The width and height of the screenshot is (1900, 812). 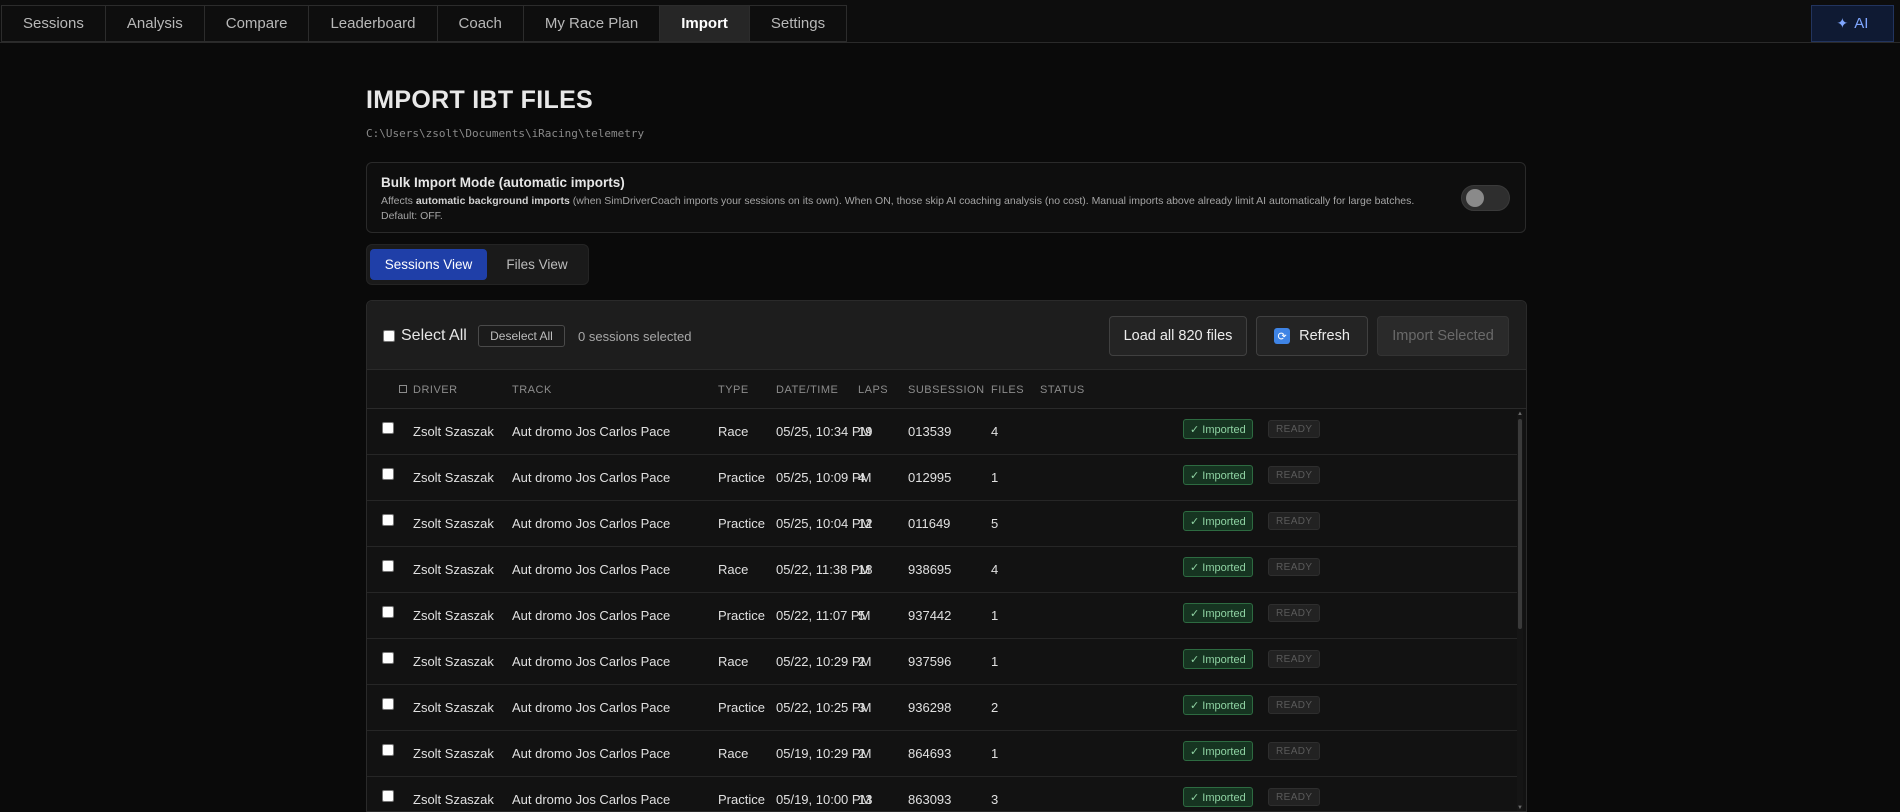 What do you see at coordinates (1007, 390) in the screenshot?
I see `header-files: FILES` at bounding box center [1007, 390].